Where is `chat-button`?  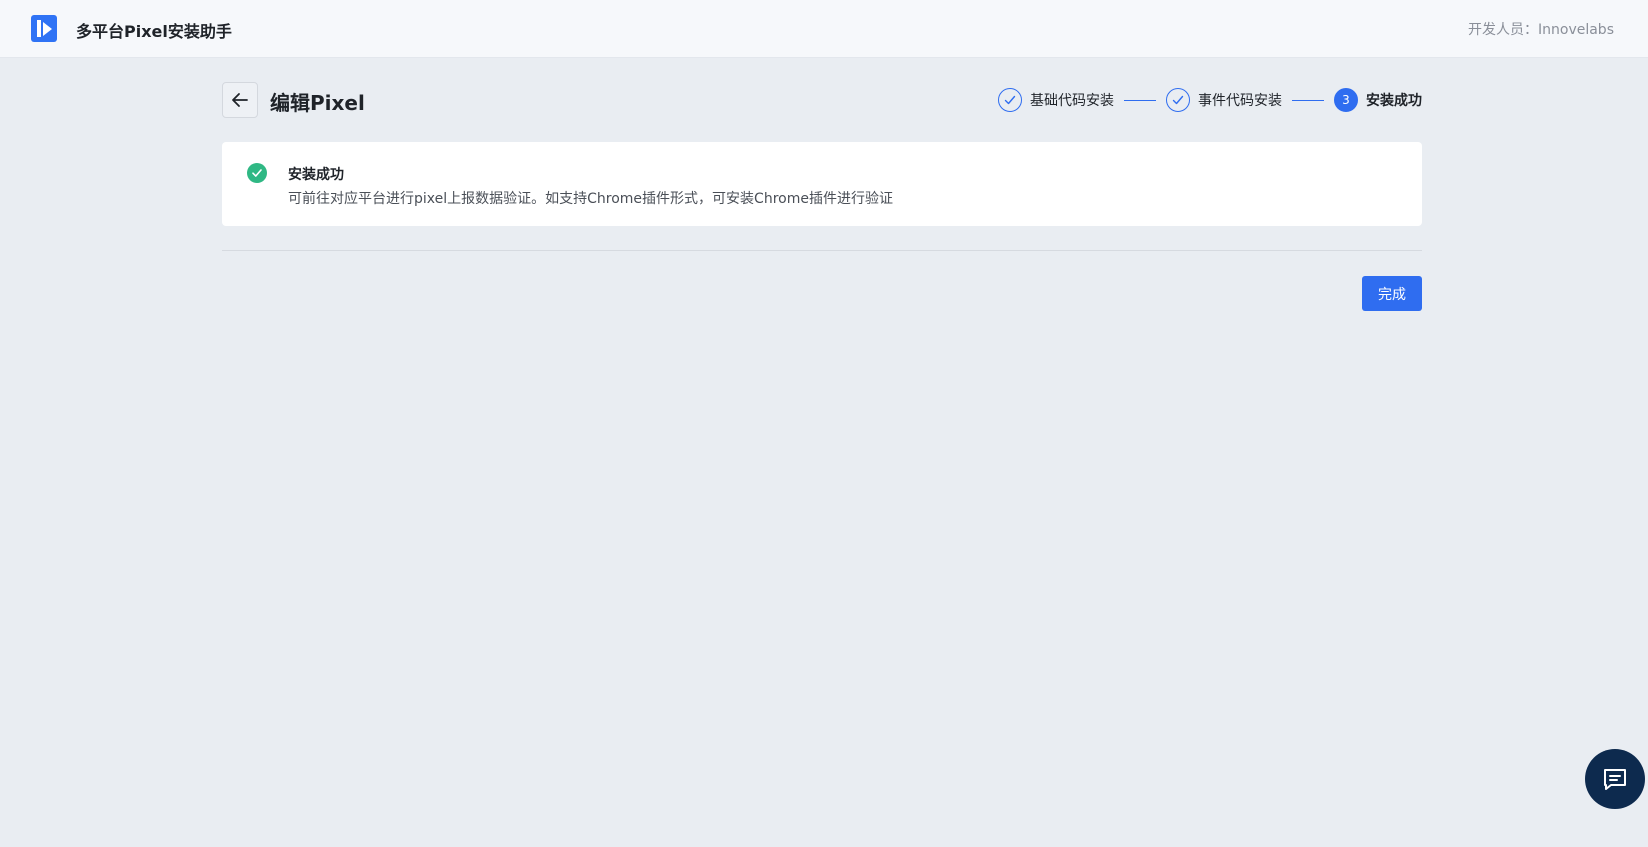 chat-button is located at coordinates (1615, 779).